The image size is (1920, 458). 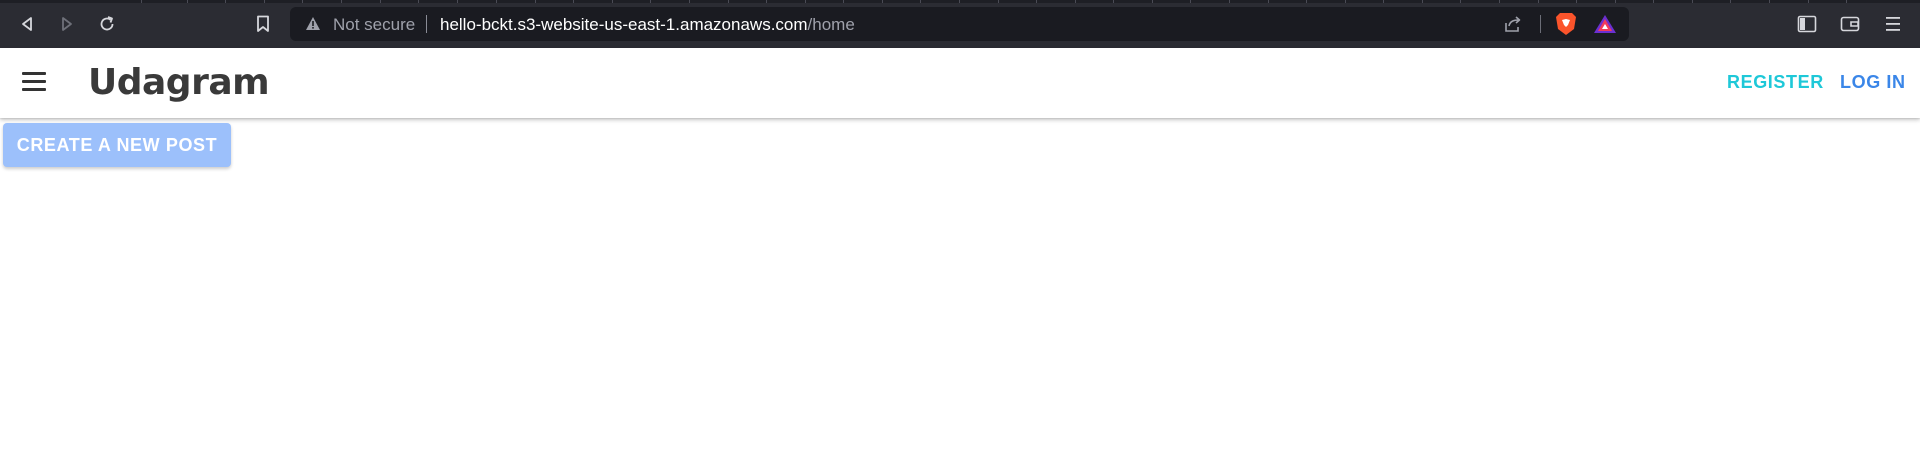 What do you see at coordinates (313, 23) in the screenshot?
I see `warning-icon` at bounding box center [313, 23].